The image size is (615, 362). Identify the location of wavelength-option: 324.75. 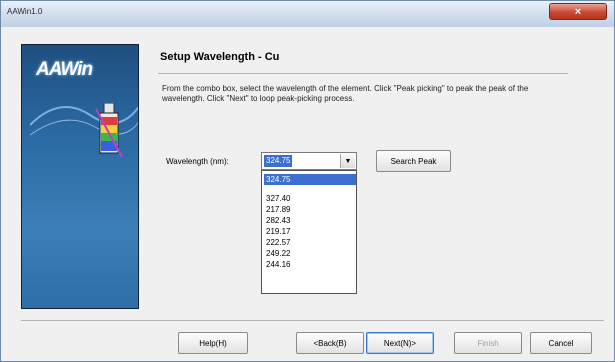
(310, 179).